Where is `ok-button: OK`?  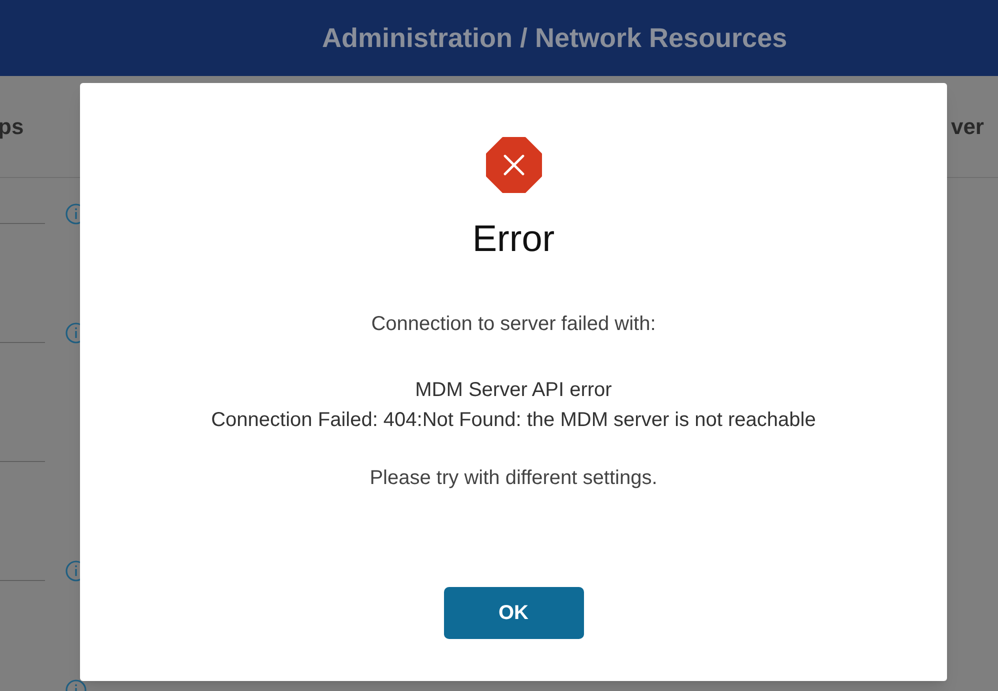 ok-button: OK is located at coordinates (514, 612).